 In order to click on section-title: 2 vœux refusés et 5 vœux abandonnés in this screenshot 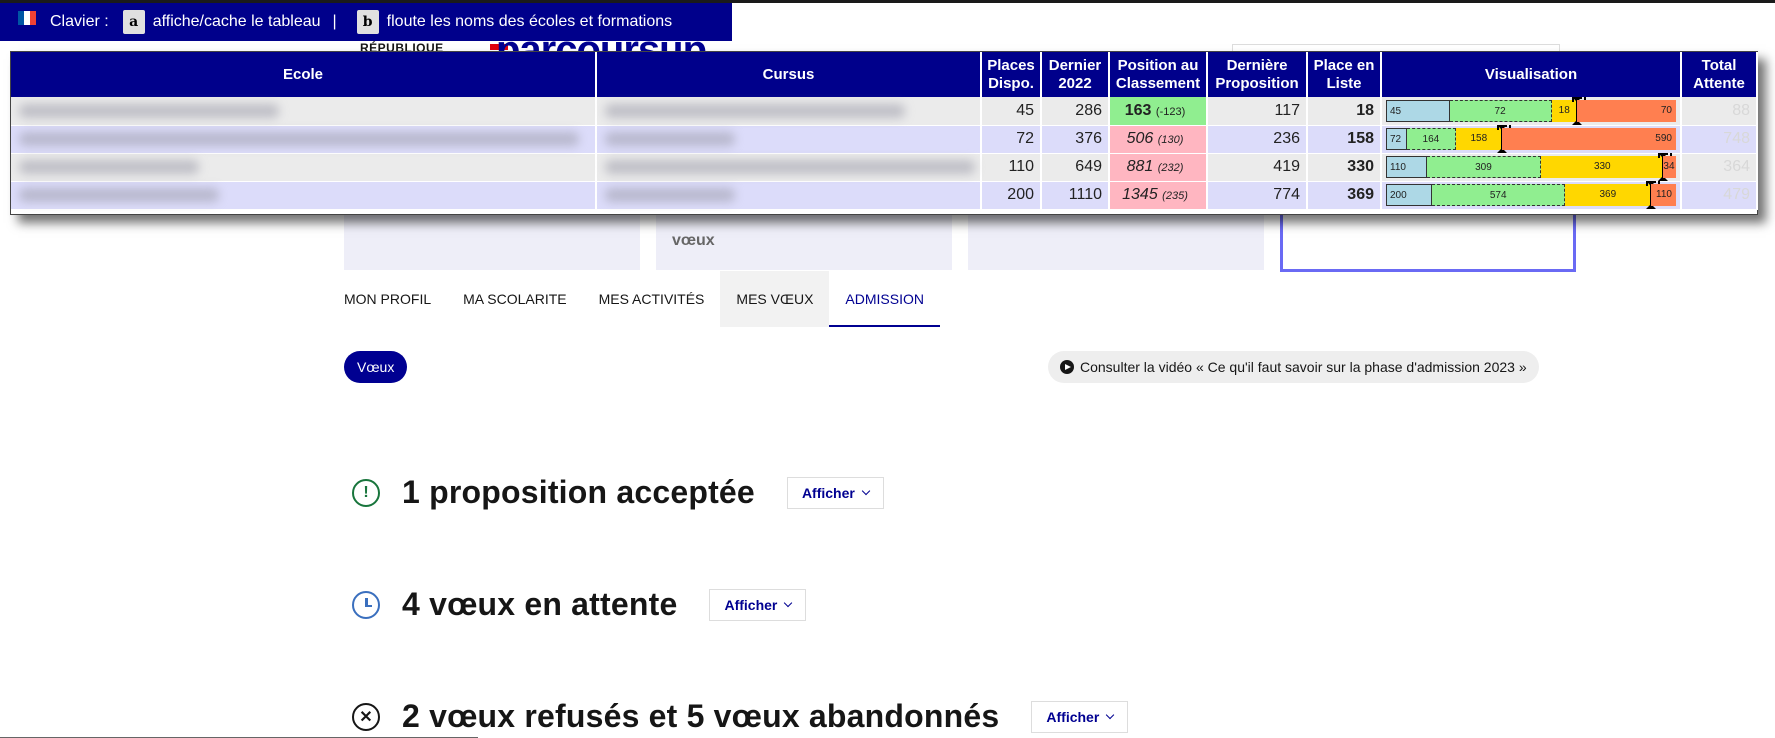, I will do `click(701, 716)`.